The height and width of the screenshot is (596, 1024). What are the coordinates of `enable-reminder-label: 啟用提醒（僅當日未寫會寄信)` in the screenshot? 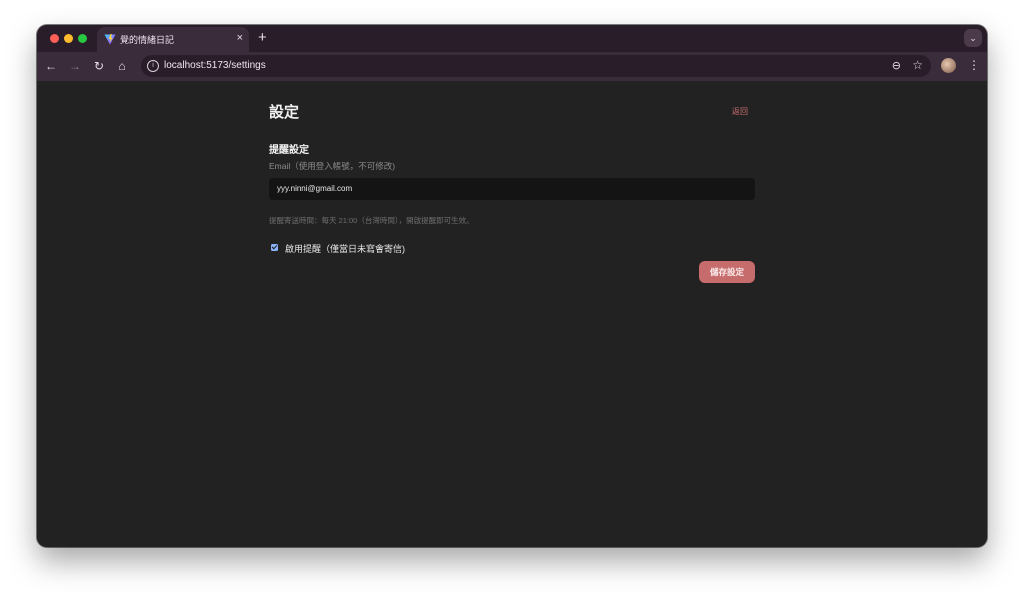 It's located at (345, 248).